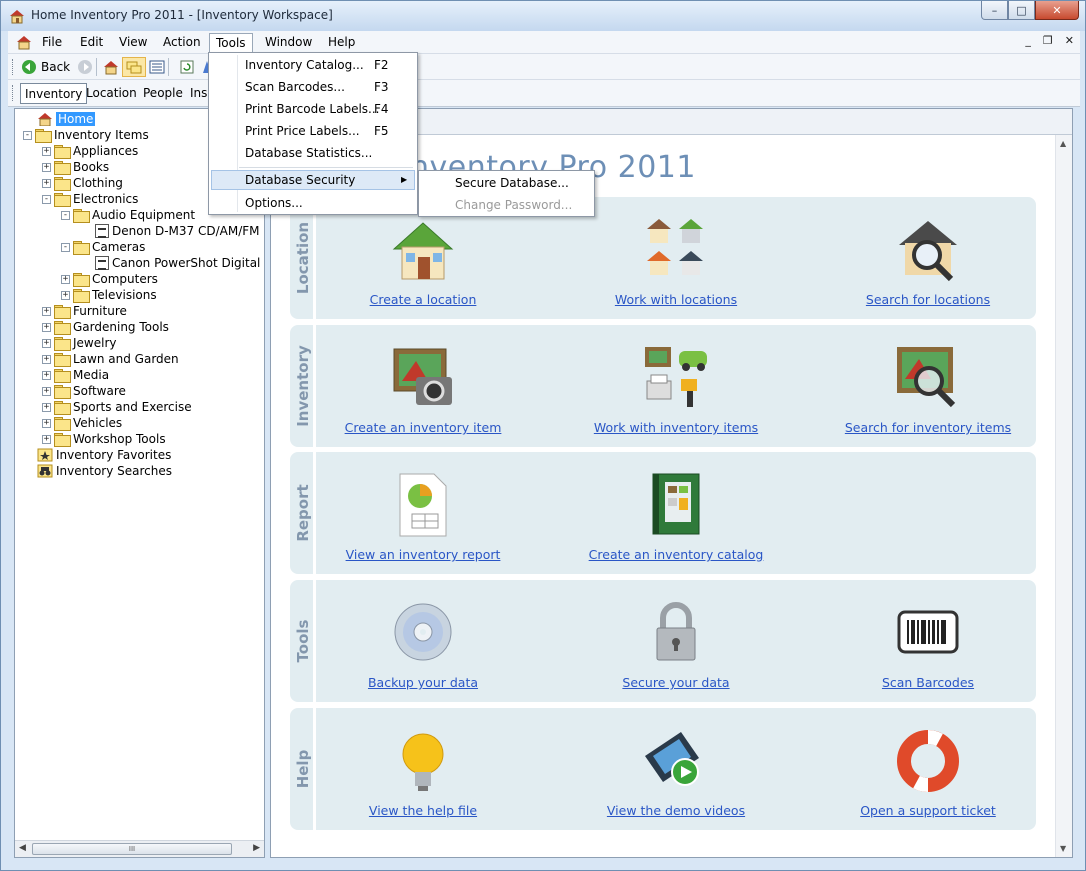 Image resolution: width=1086 pixels, height=871 pixels. I want to click on support-ticket-item: Open a support ticket, so click(928, 769).